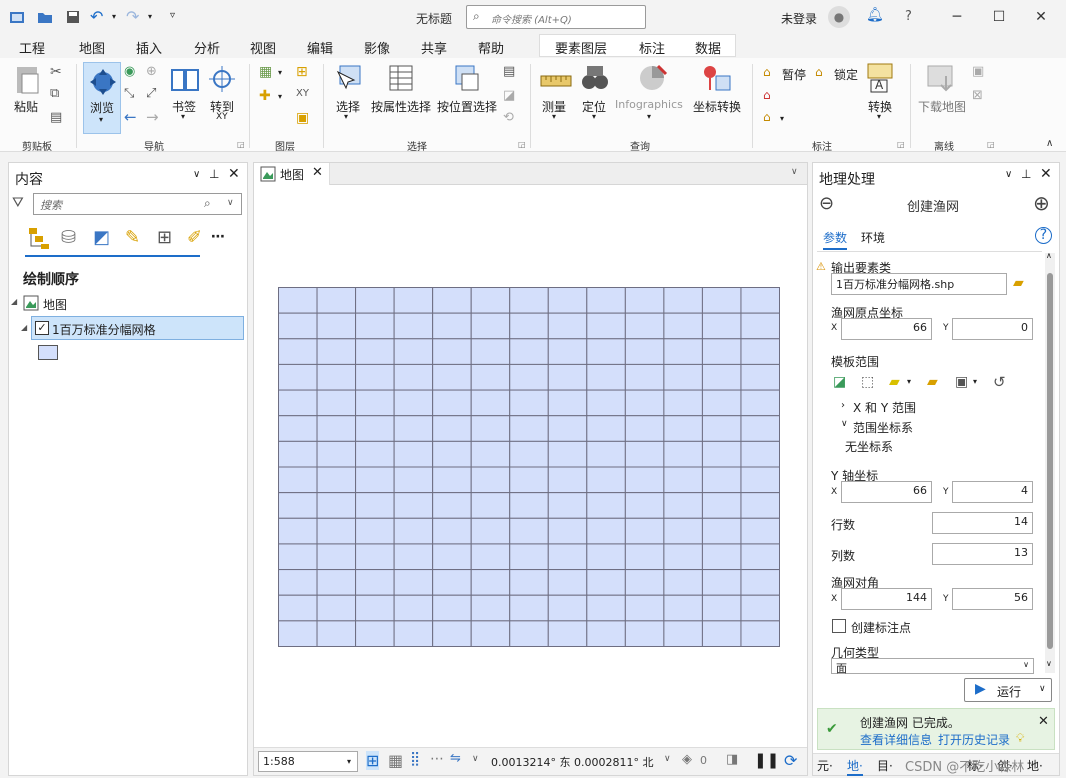  What do you see at coordinates (467, 106) in the screenshot?
I see `select-by-location-label: 按位置选择` at bounding box center [467, 106].